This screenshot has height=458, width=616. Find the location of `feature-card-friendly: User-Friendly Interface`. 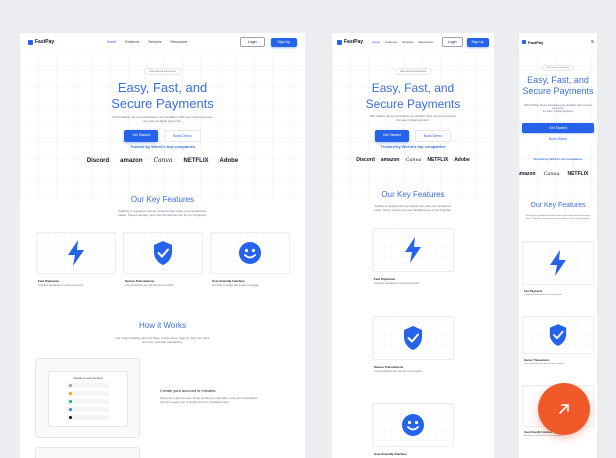

feature-card-friendly: User-Friendly Interface is located at coordinates (413, 430).